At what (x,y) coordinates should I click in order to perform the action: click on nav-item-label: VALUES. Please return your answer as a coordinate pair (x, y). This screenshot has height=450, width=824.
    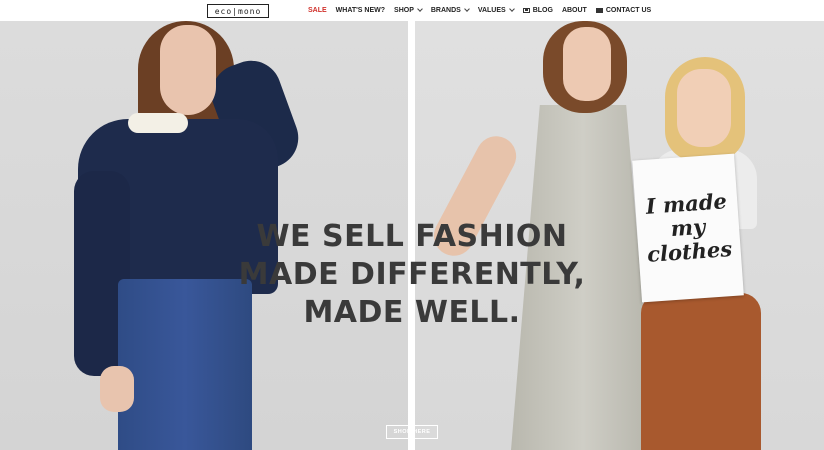
    Looking at the image, I should click on (491, 10).